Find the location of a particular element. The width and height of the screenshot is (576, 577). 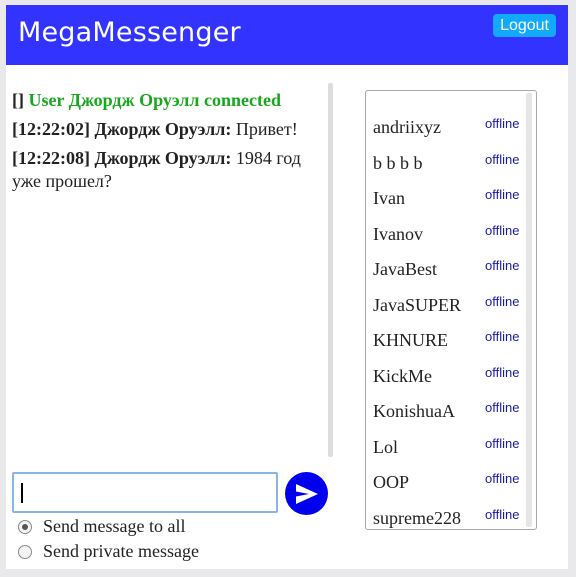

app-header: MegaMessenger Logout is located at coordinates (287, 35).